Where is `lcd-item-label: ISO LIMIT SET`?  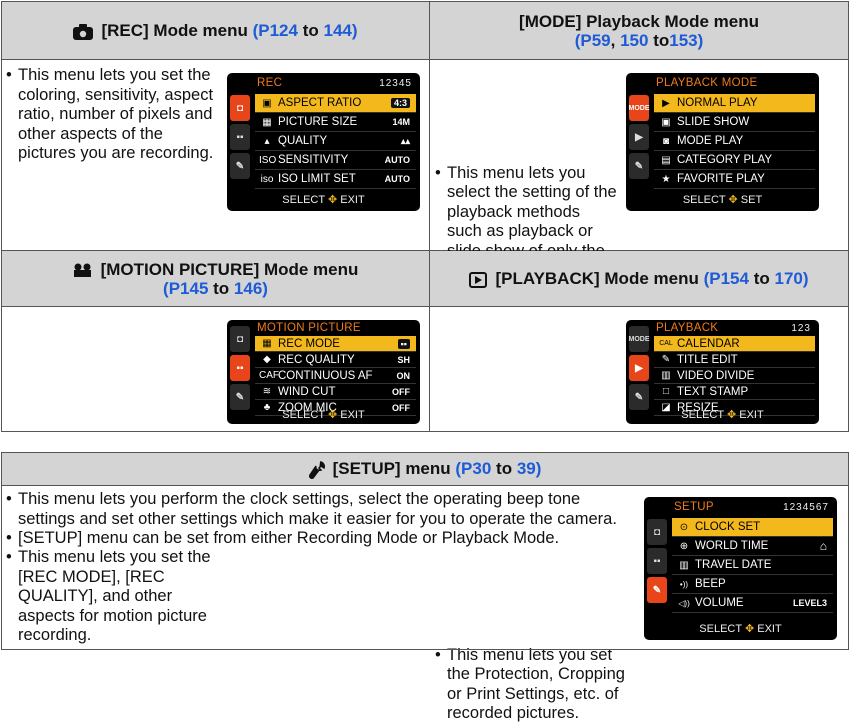
lcd-item-label: ISO LIMIT SET is located at coordinates (317, 179).